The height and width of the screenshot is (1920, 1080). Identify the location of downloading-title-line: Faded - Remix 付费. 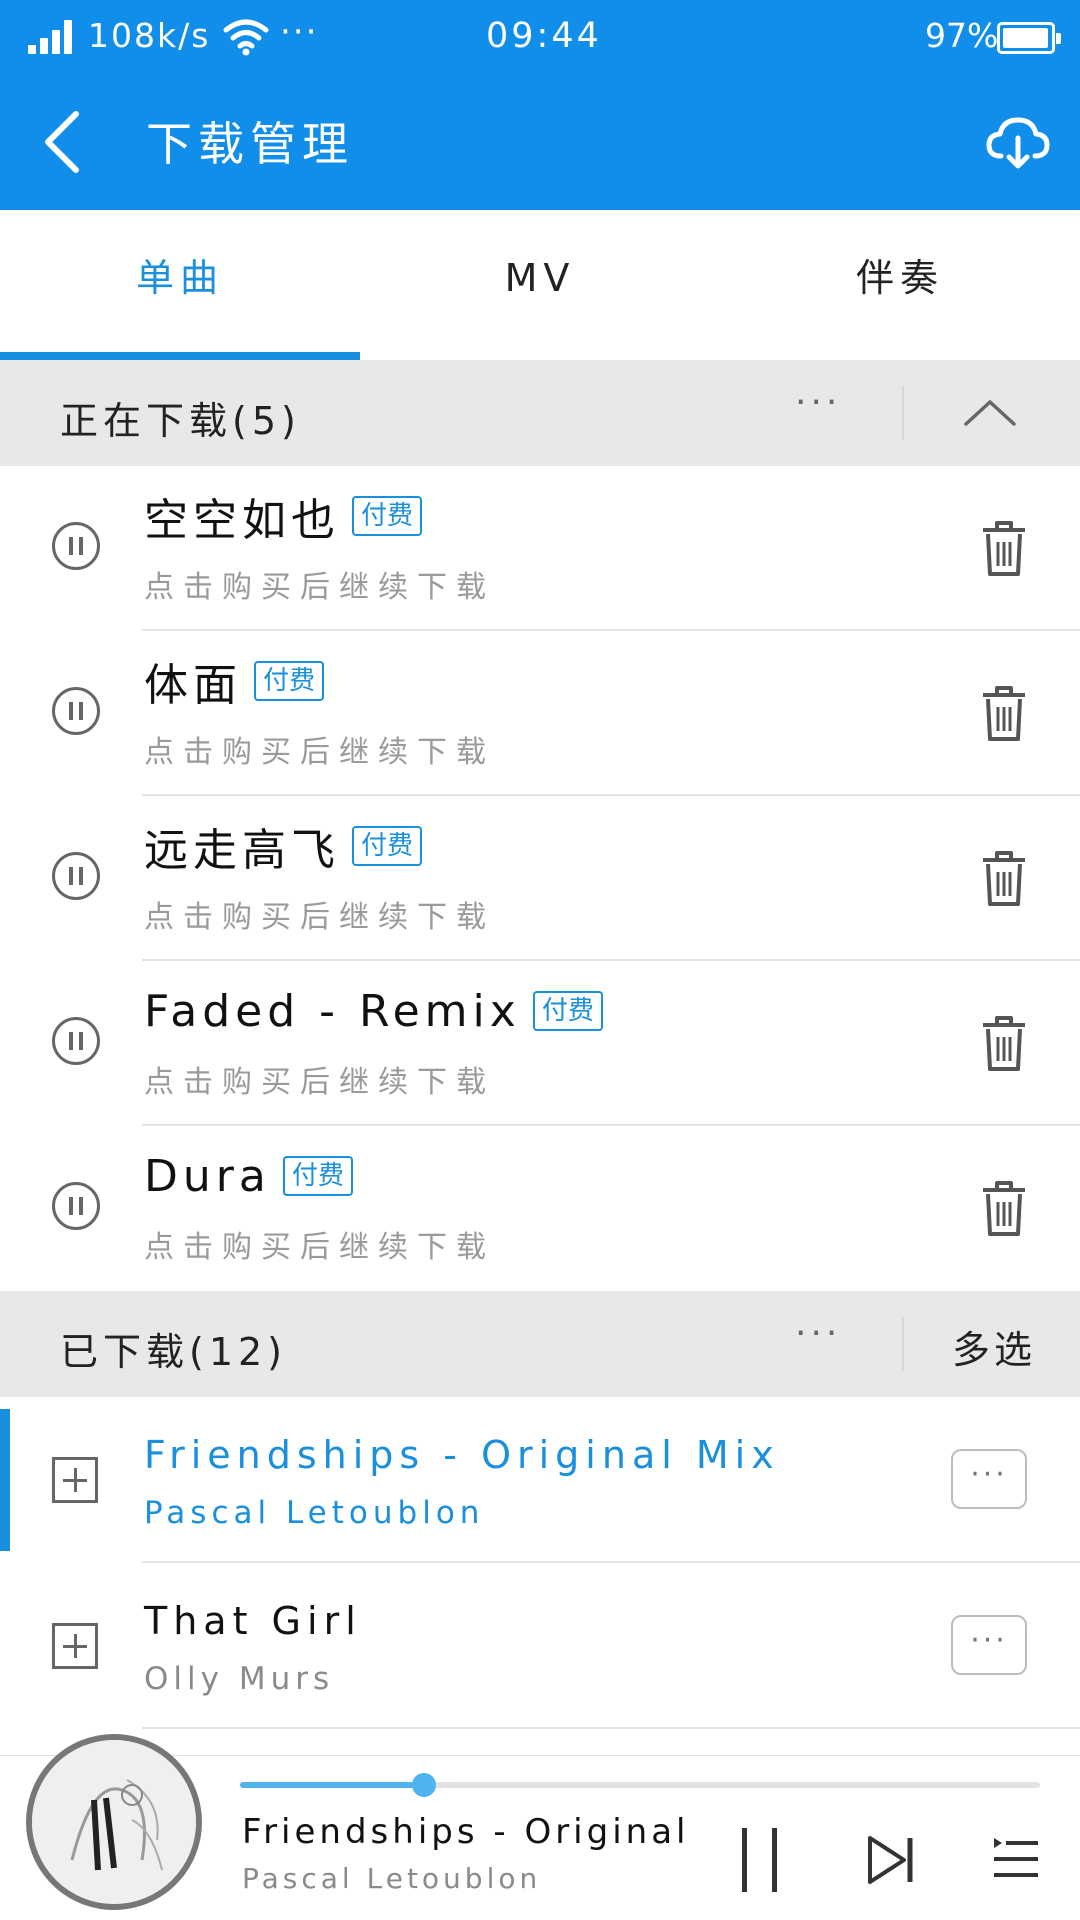
(373, 1011).